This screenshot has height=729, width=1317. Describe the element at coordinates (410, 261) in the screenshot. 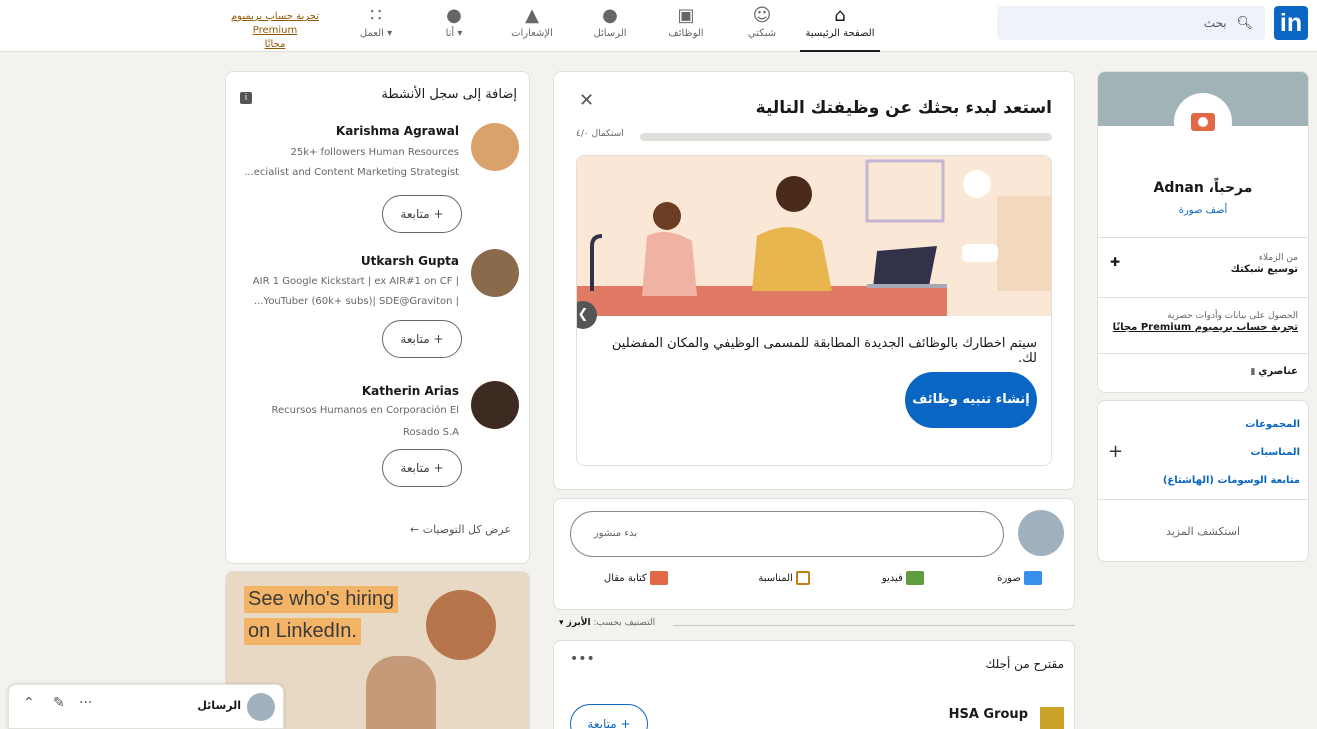

I see `person-name: Utkarsh Gupta` at that location.